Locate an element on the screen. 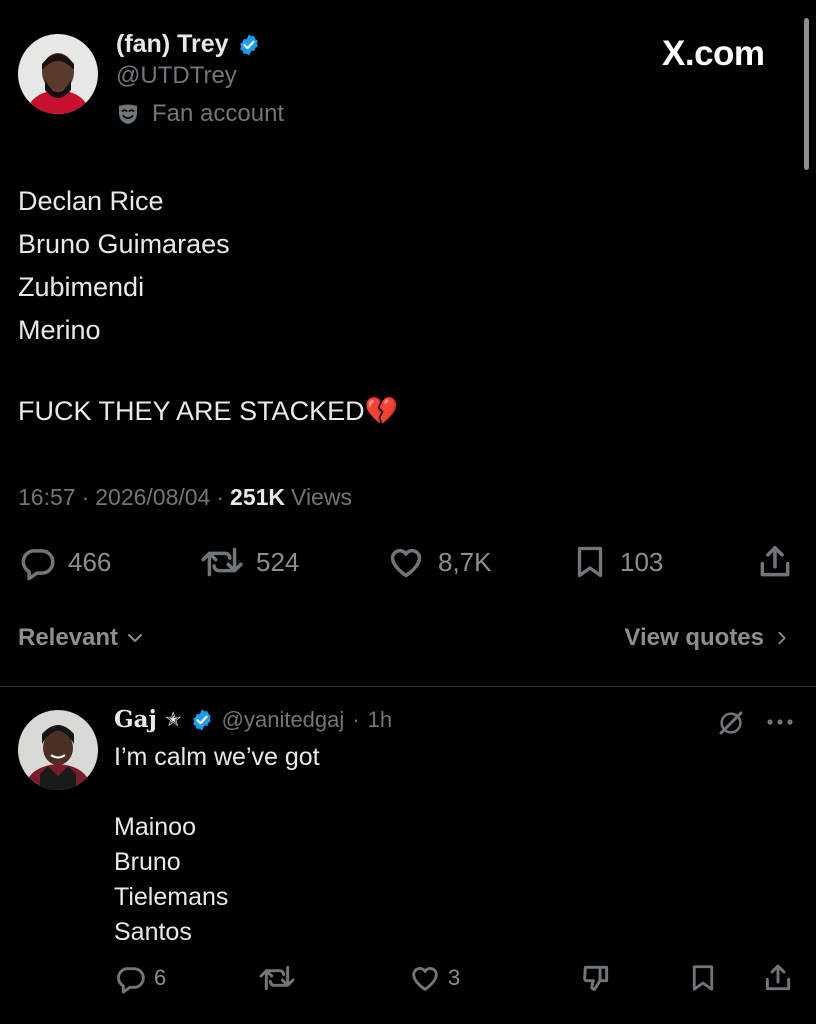 Image resolution: width=816 pixels, height=1024 pixels. chevron-down-icon is located at coordinates (135, 638).